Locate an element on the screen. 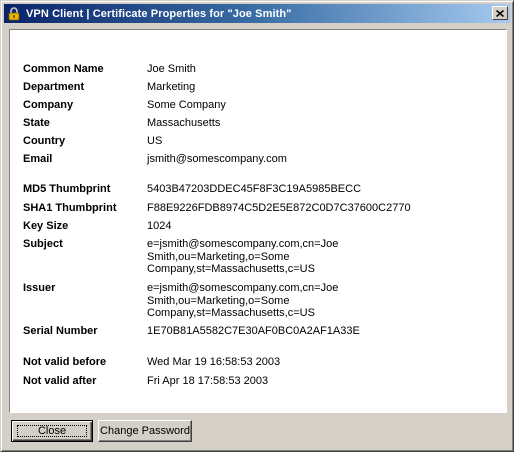 This screenshot has height=452, width=514. field-label: Issuer is located at coordinates (39, 288).